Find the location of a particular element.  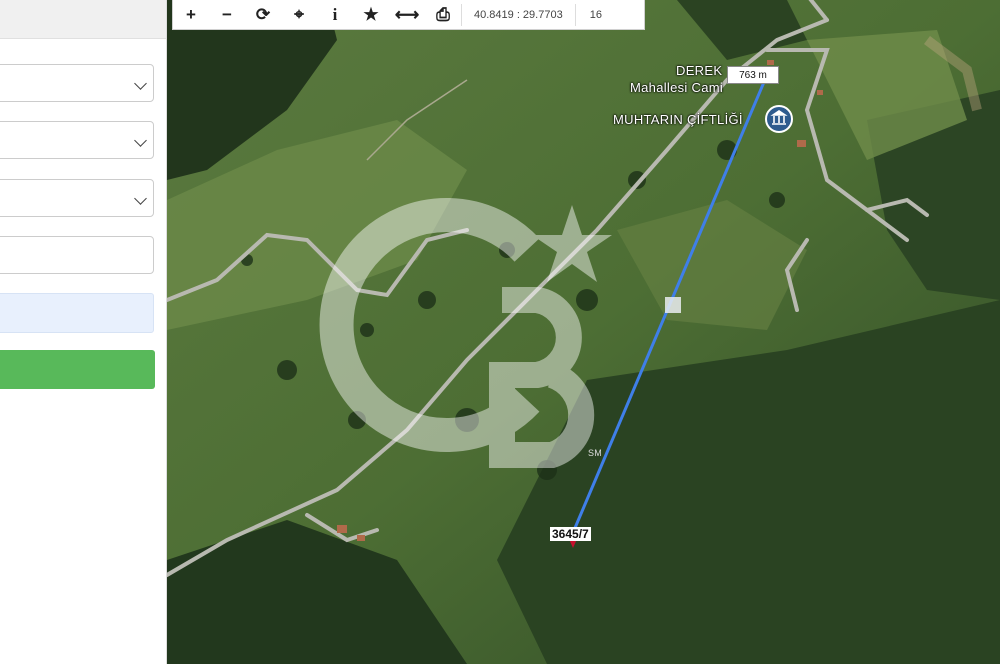

mosque-label-line2: Mahallesi Cami is located at coordinates (677, 87).